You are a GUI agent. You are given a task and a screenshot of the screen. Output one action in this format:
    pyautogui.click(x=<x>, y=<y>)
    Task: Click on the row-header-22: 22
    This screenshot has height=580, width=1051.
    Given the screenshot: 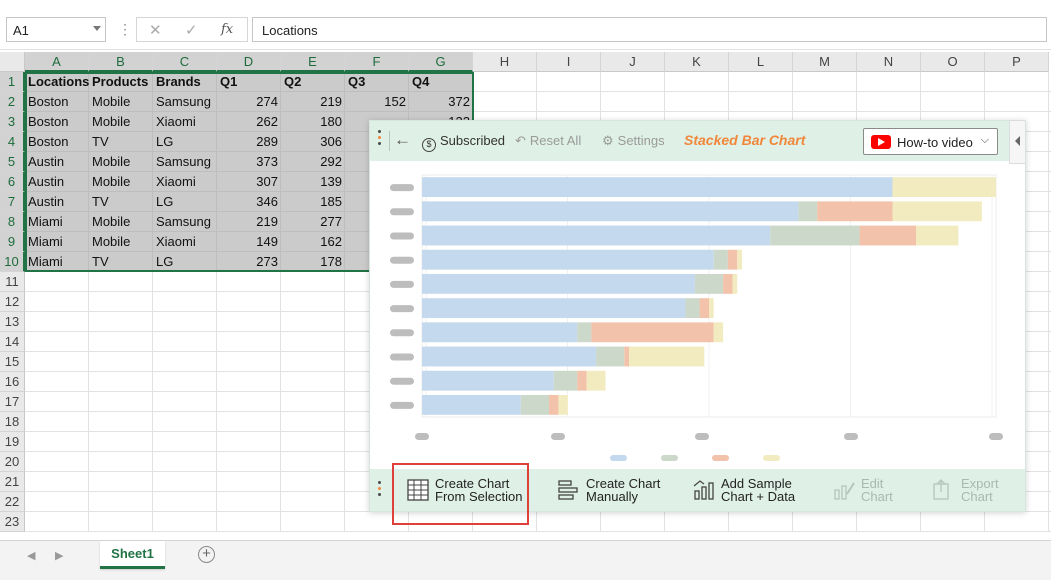 What is the action you would take?
    pyautogui.click(x=12, y=502)
    